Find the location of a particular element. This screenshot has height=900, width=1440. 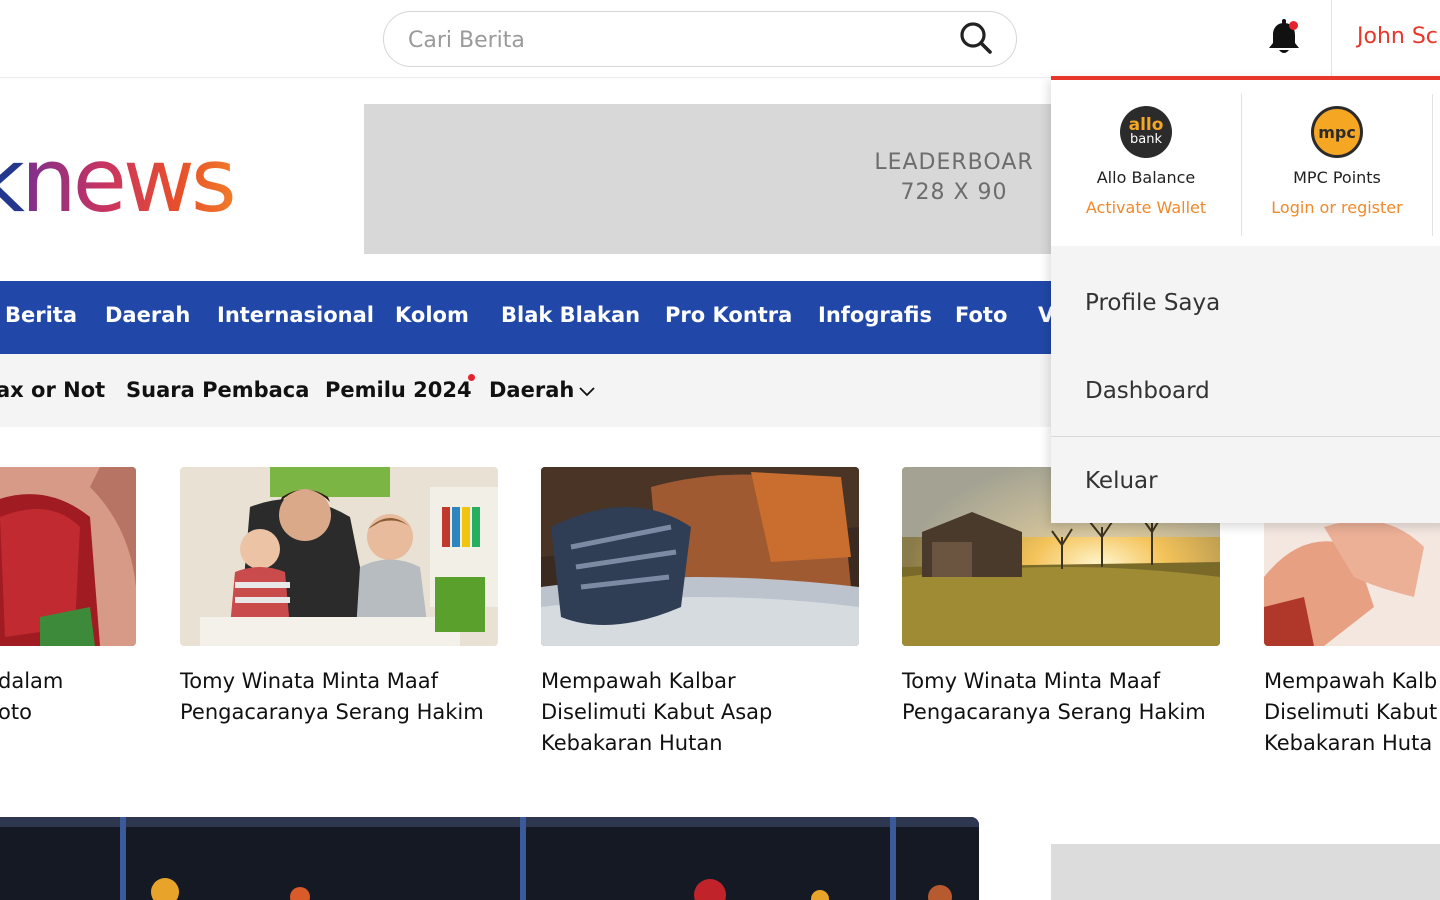

logo-wordmark: news is located at coordinates (128, 180).